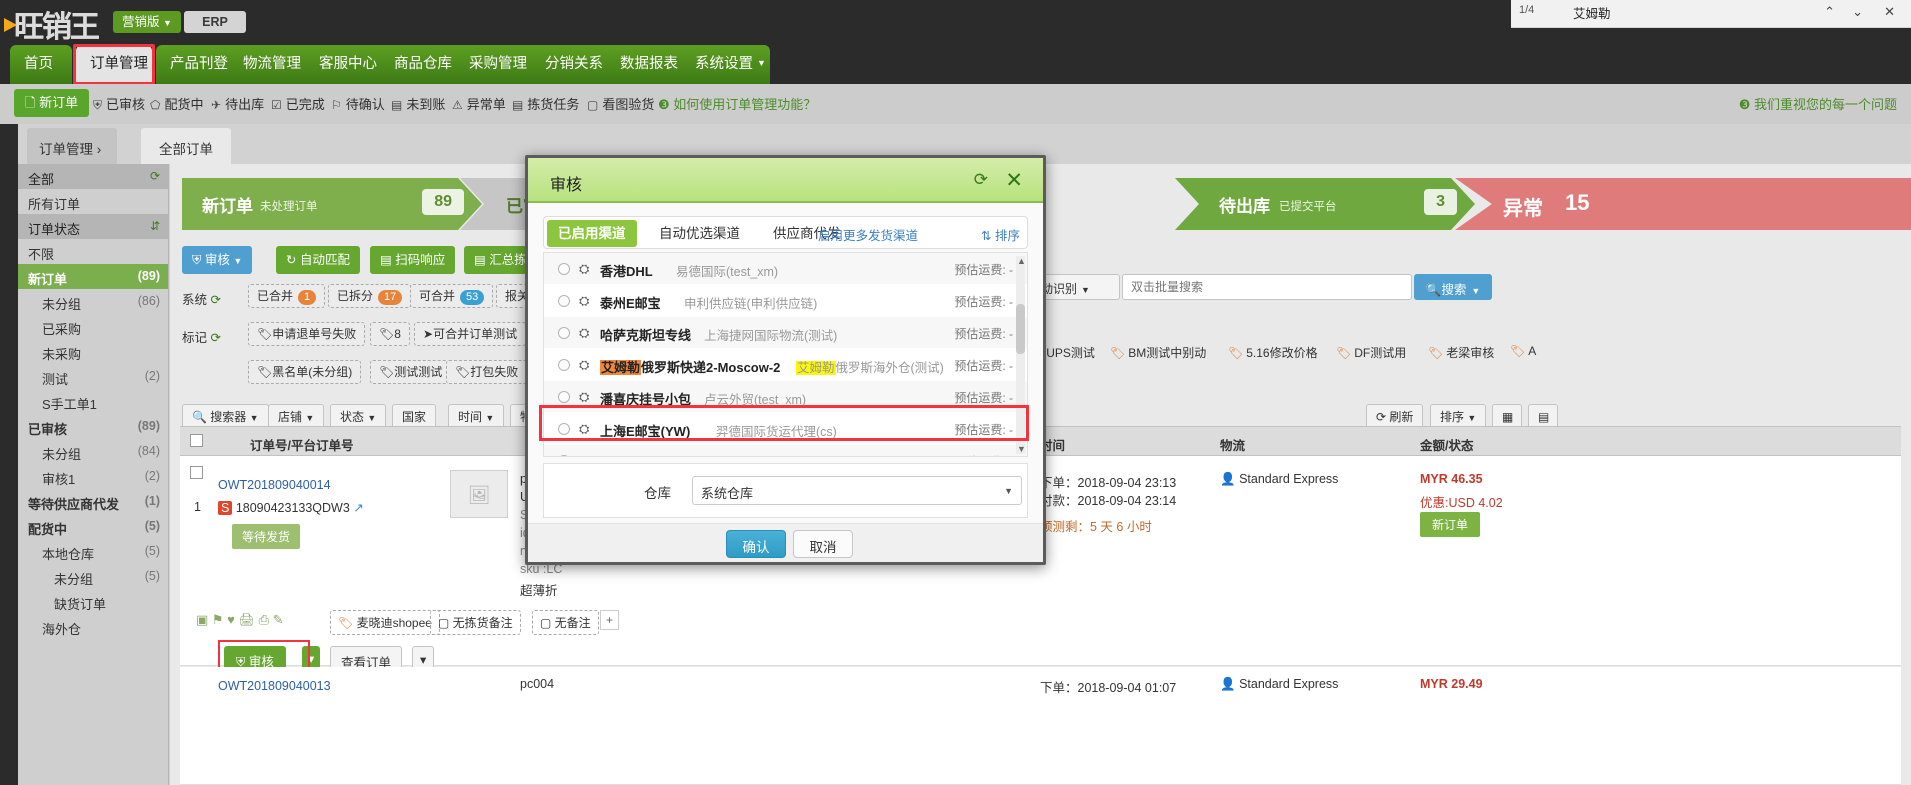 The image size is (1911, 785). What do you see at coordinates (857, 490) in the screenshot?
I see `warehouse-select: 系统仓库 ▼` at bounding box center [857, 490].